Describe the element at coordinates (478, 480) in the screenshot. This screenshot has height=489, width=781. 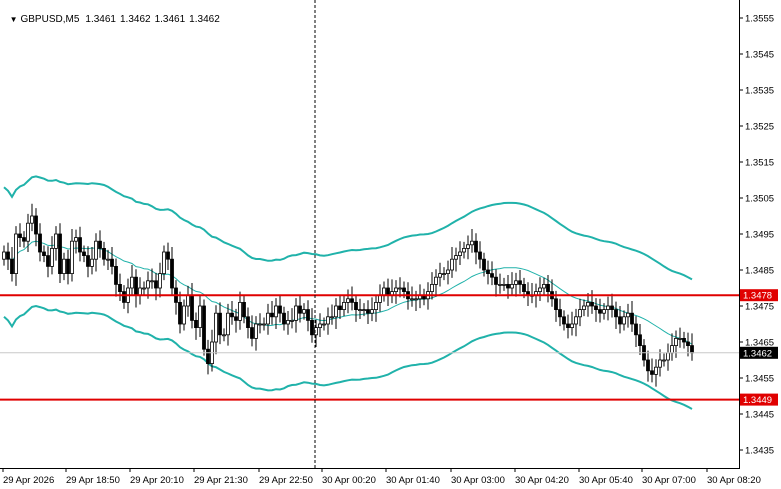
I see `x-tick-label: 30 Apr 03:00` at that location.